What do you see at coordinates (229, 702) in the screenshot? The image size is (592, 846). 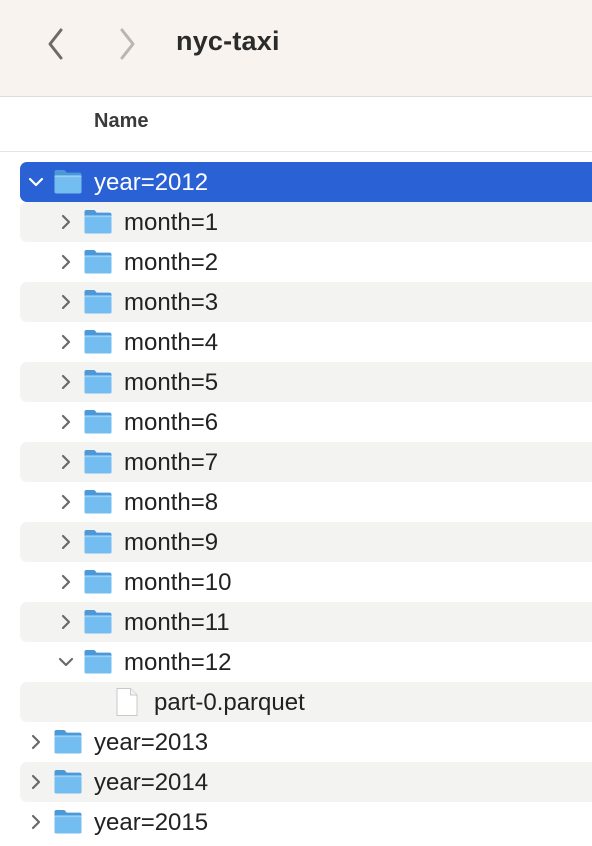 I see `file-name: part-0.parquet` at bounding box center [229, 702].